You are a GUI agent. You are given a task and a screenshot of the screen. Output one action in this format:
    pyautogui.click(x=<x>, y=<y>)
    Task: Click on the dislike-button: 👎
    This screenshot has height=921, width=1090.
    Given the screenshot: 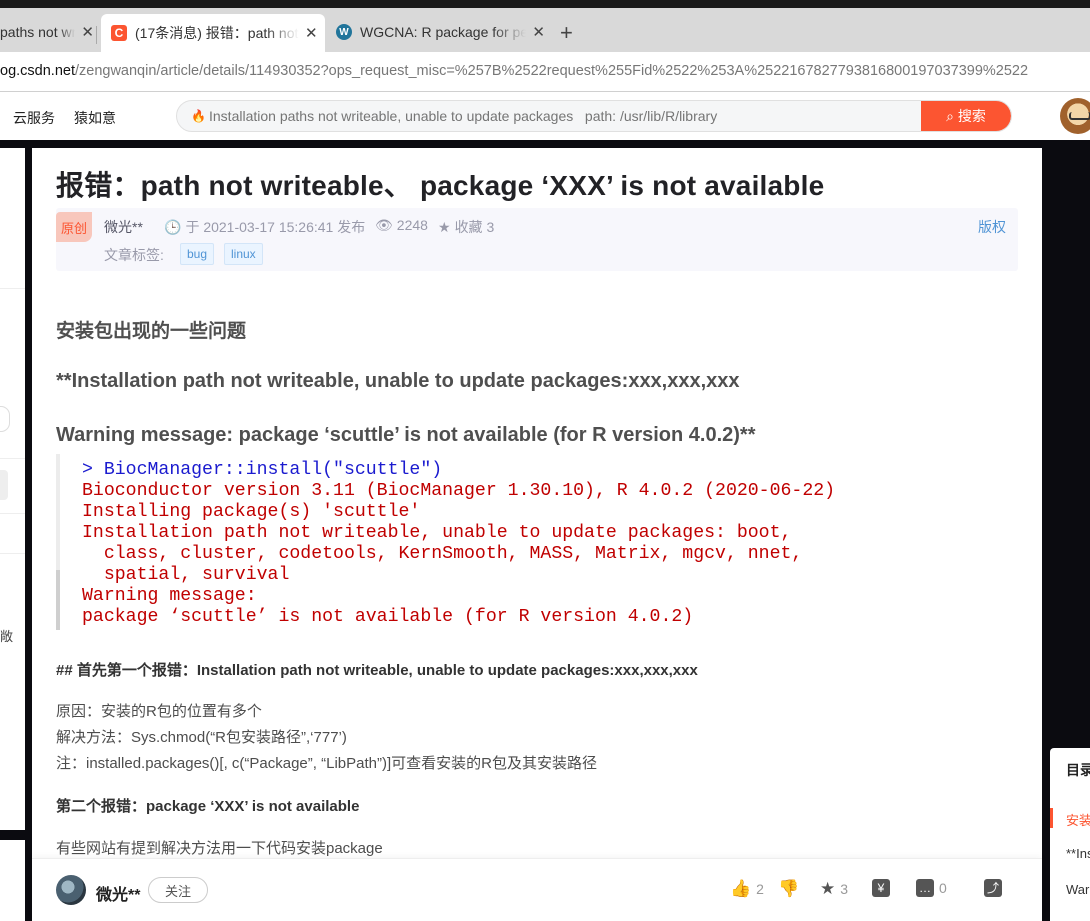 What is the action you would take?
    pyautogui.click(x=788, y=889)
    